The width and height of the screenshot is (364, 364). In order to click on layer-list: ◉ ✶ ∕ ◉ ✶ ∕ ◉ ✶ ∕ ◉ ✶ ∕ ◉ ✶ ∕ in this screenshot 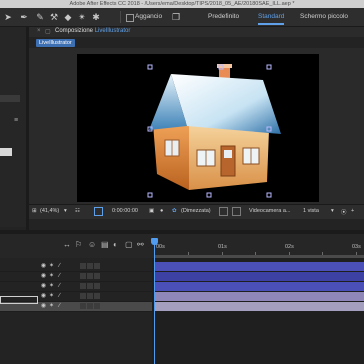, I will do `click(76, 311)`.